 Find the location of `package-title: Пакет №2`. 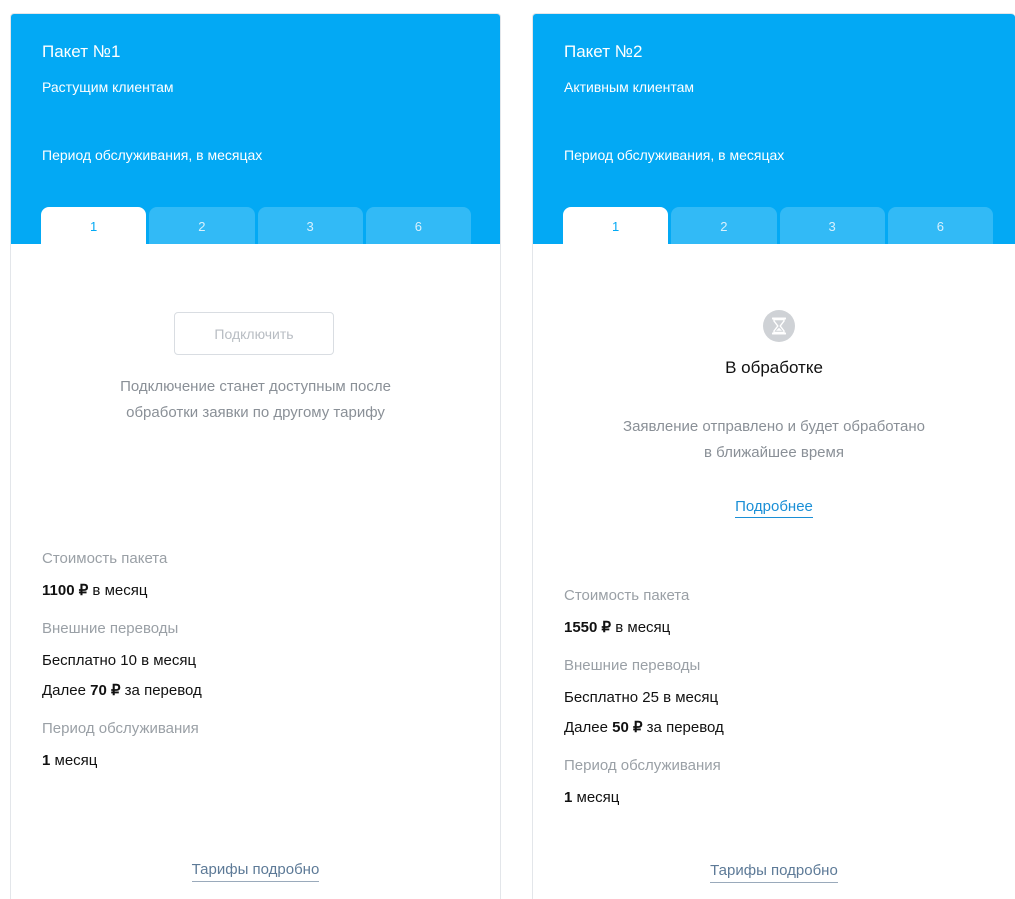

package-title: Пакет №2 is located at coordinates (603, 51).